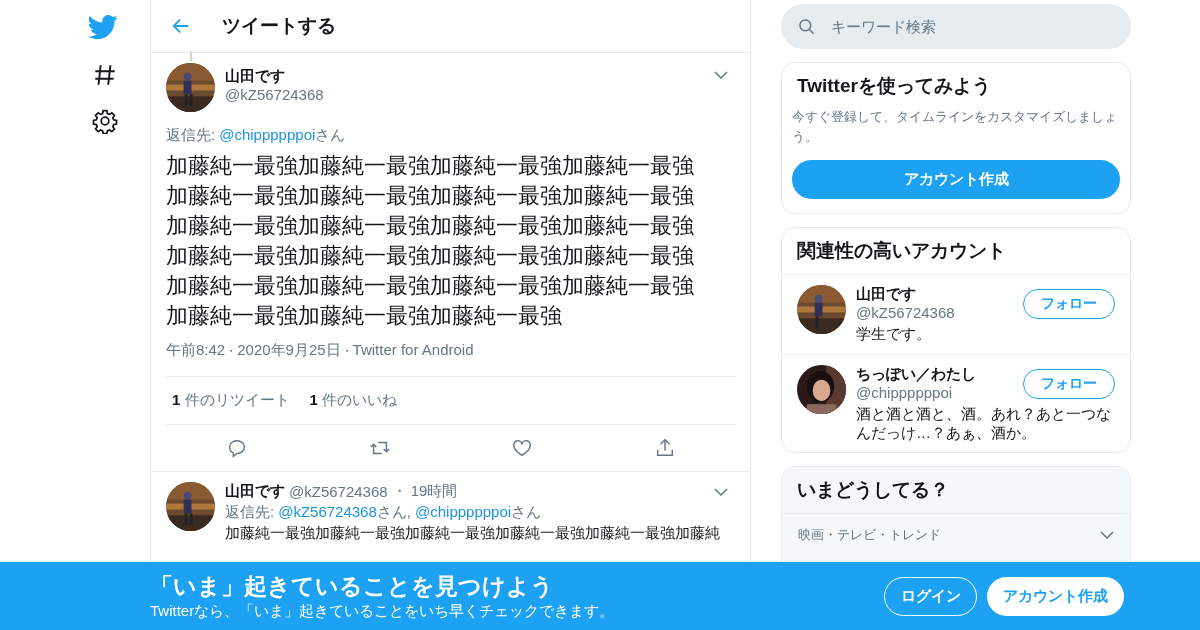 The height and width of the screenshot is (630, 1200). I want to click on banner-title: 「いま」起きていることを見つけよう, so click(352, 586).